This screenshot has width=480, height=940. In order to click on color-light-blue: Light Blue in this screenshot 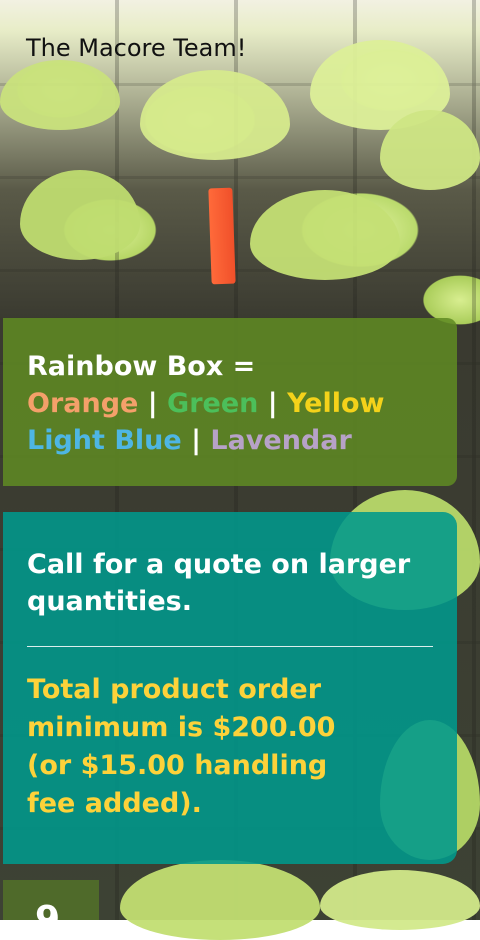, I will do `click(104, 440)`.